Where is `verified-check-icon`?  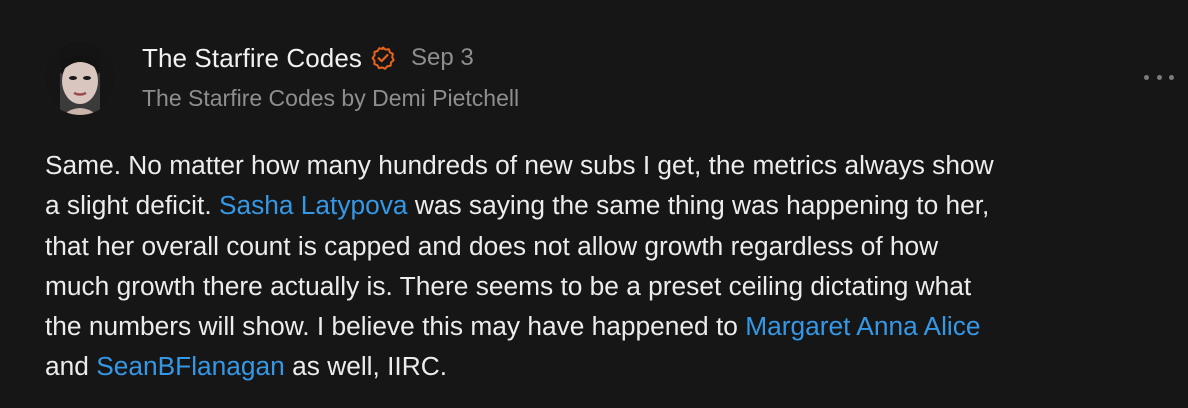 verified-check-icon is located at coordinates (383, 58).